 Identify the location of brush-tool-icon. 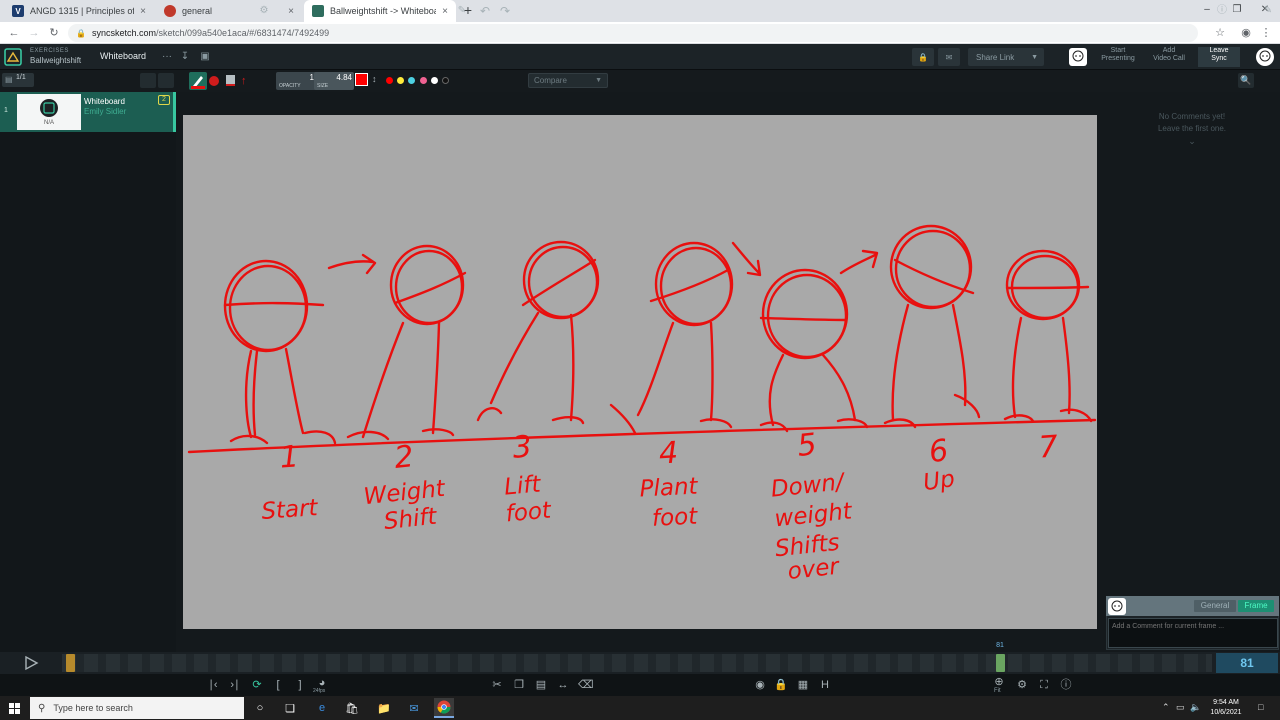
(214, 81).